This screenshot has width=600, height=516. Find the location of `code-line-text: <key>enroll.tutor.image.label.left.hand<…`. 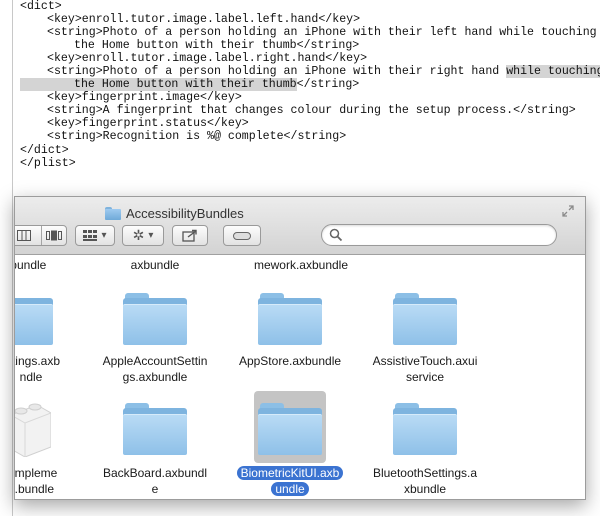

code-line-text: <key>enroll.tutor.image.label.left.hand<… is located at coordinates (204, 20).